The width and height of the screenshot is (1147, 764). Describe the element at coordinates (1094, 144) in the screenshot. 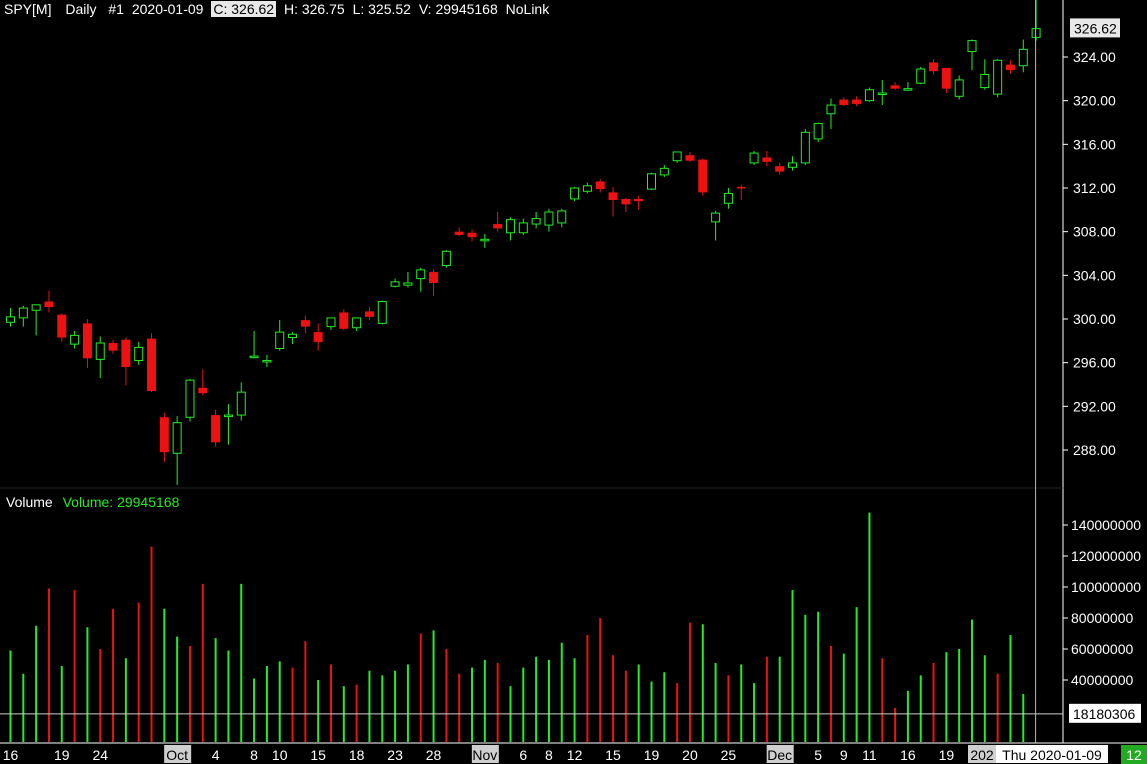

I see `price-tick-label: 316.00` at that location.